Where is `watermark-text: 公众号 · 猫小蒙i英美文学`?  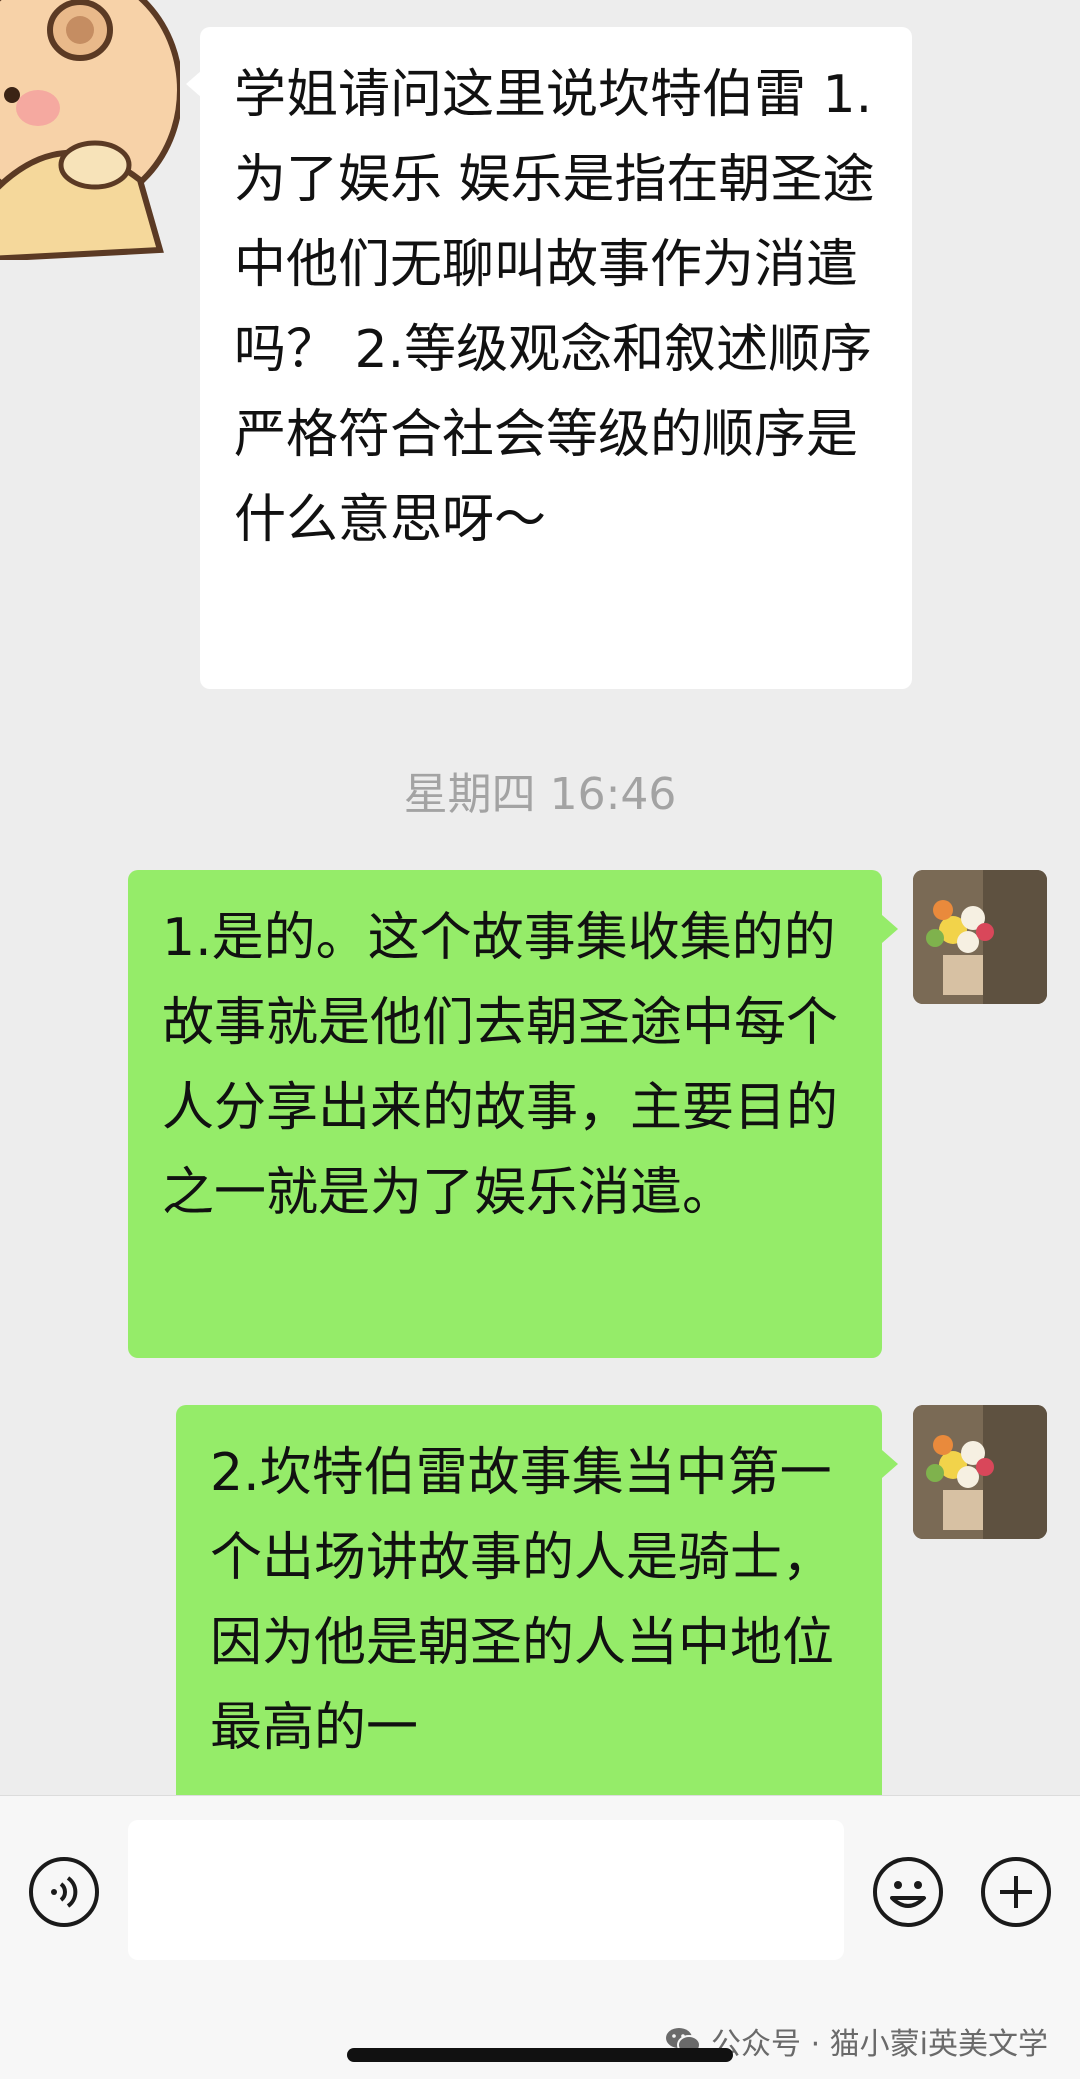 watermark-text: 公众号 · 猫小蒙i英美文学 is located at coordinates (879, 2044).